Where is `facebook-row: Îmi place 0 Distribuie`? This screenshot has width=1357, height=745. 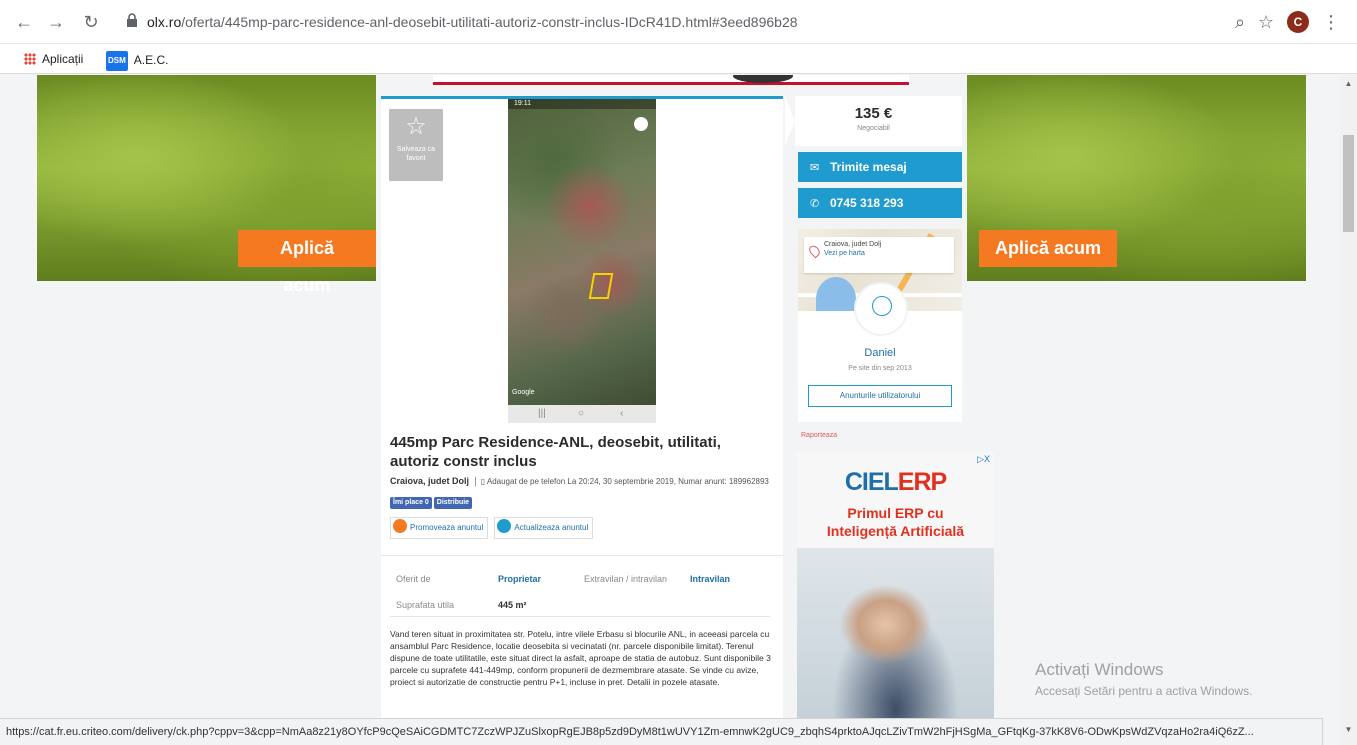 facebook-row: Îmi place 0 Distribuie is located at coordinates (432, 500).